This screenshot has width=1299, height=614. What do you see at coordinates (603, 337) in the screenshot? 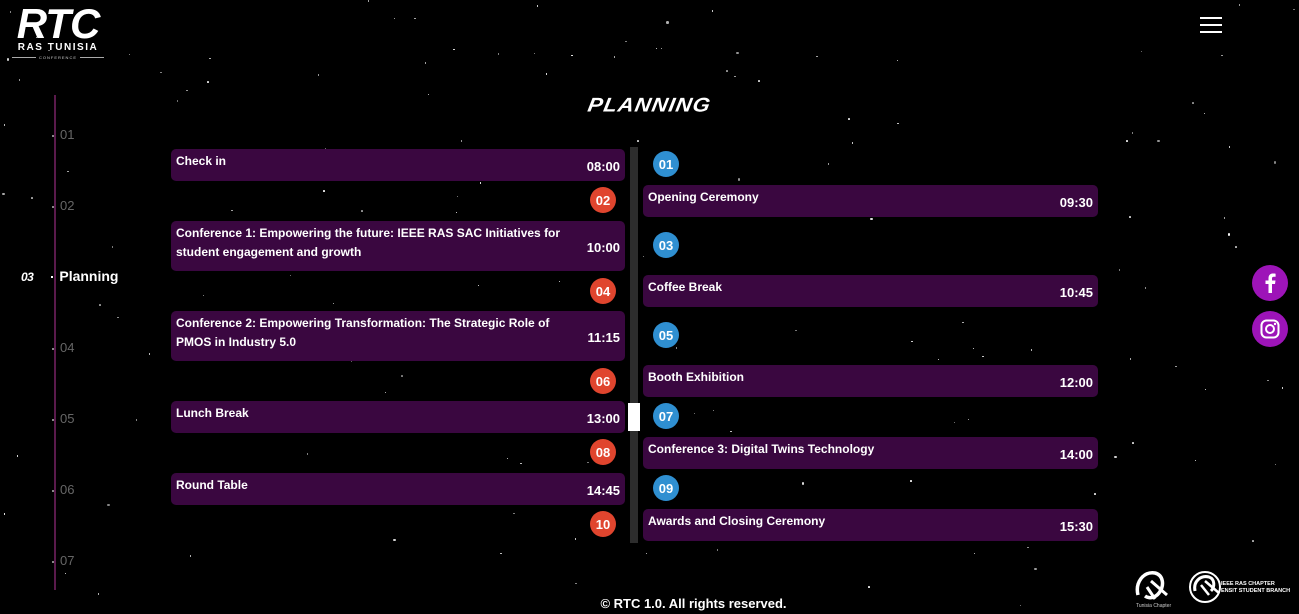
I see `event-time: 11:15` at bounding box center [603, 337].